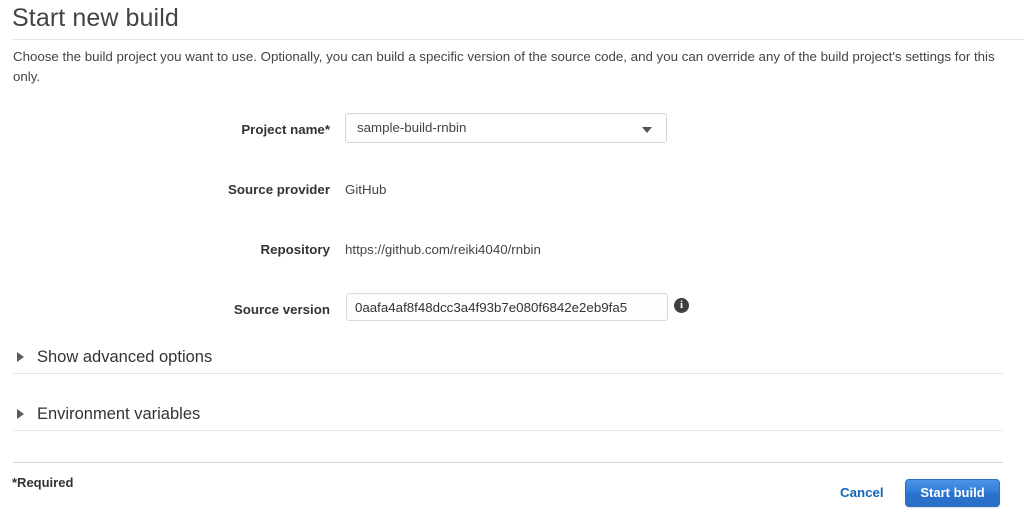 This screenshot has height=522, width=1024. I want to click on project-name-select: sample-build-rnbin, so click(506, 128).